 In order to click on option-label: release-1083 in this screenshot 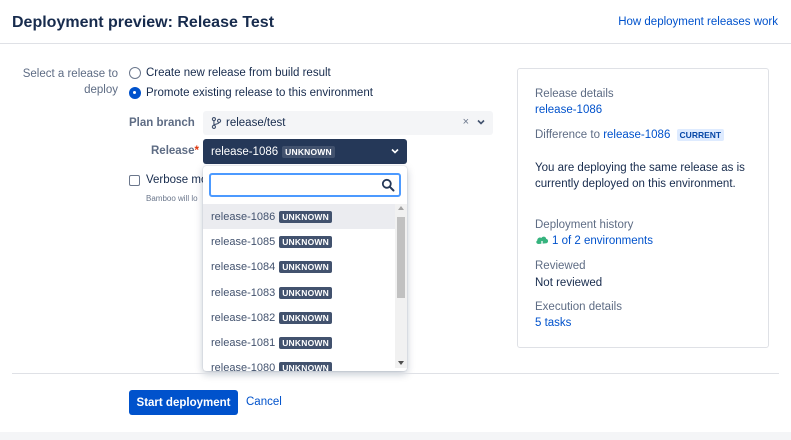, I will do `click(243, 292)`.